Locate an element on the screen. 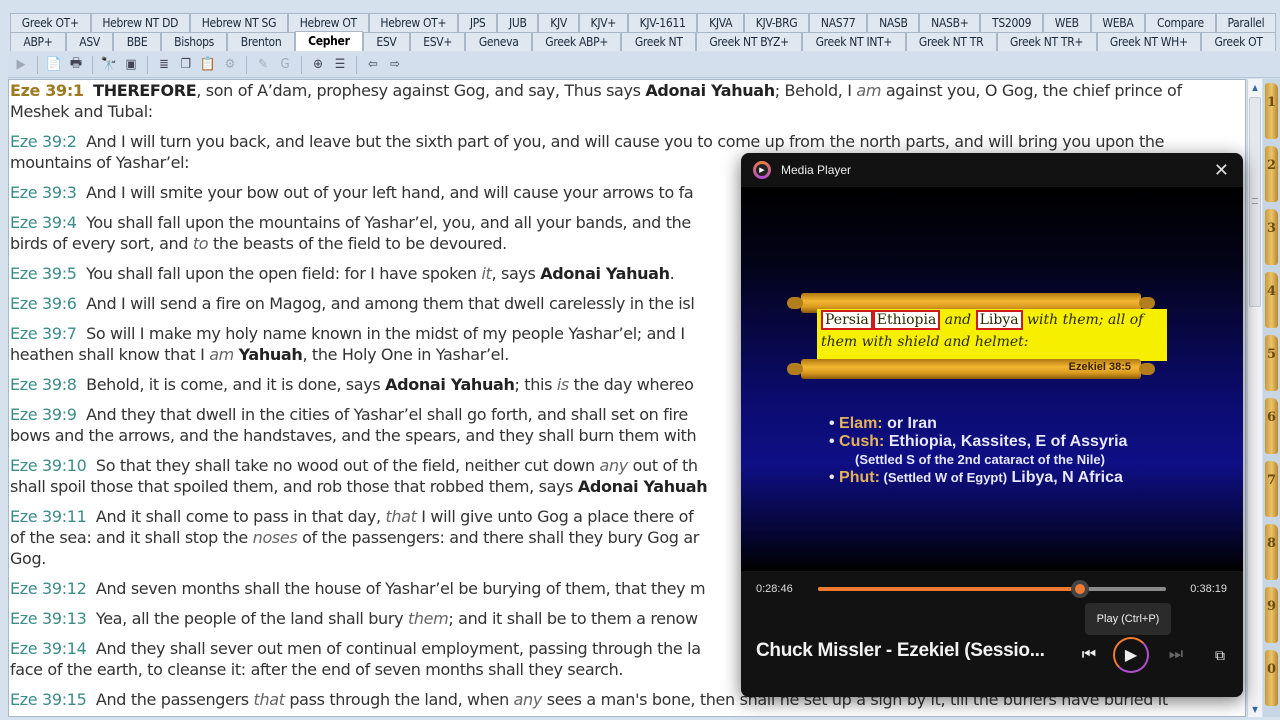 Image resolution: width=1280 pixels, height=720 pixels. play-tooltip: Play (Ctrl+P) is located at coordinates (1128, 619).